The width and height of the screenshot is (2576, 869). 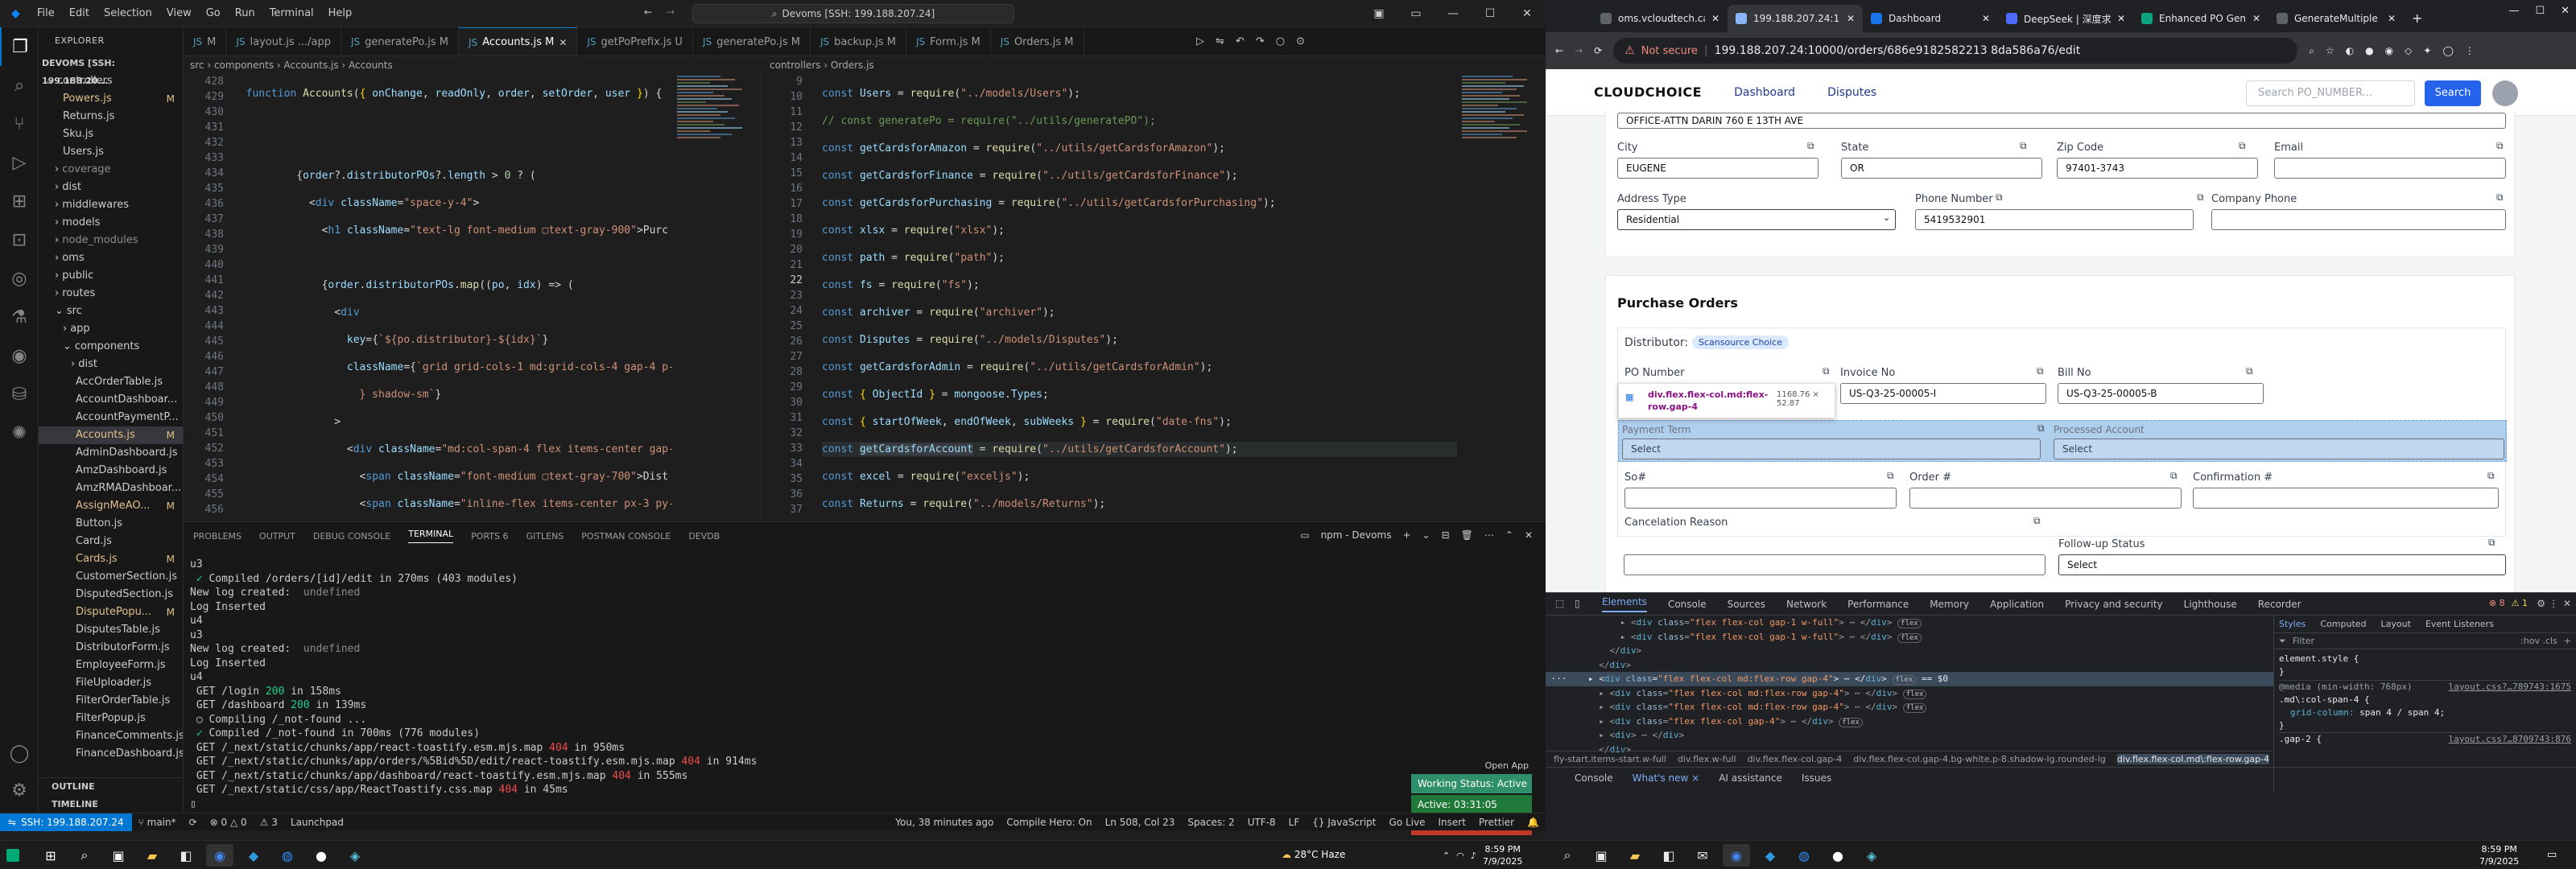 I want to click on device-icon: ▯, so click(x=1577, y=603).